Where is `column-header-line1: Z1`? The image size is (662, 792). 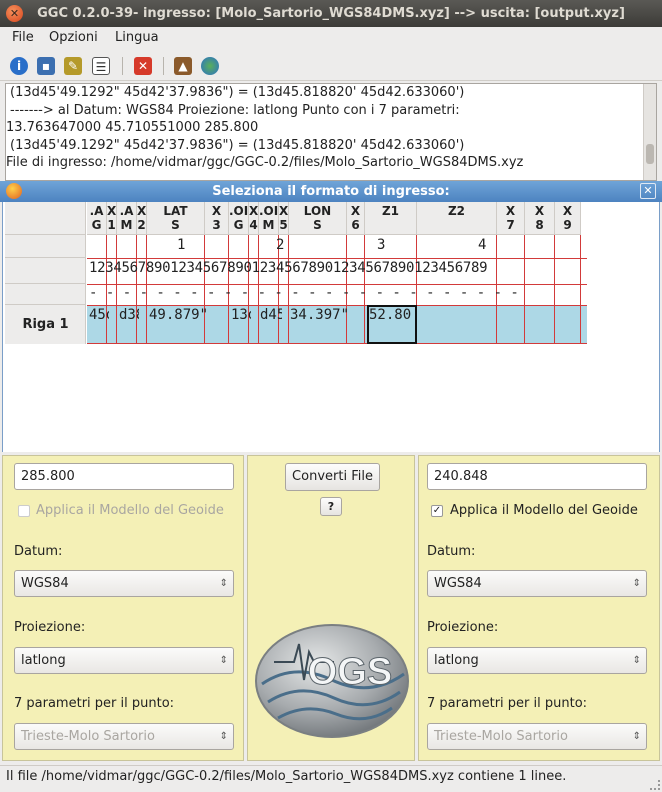
column-header-line1: Z1 is located at coordinates (390, 211).